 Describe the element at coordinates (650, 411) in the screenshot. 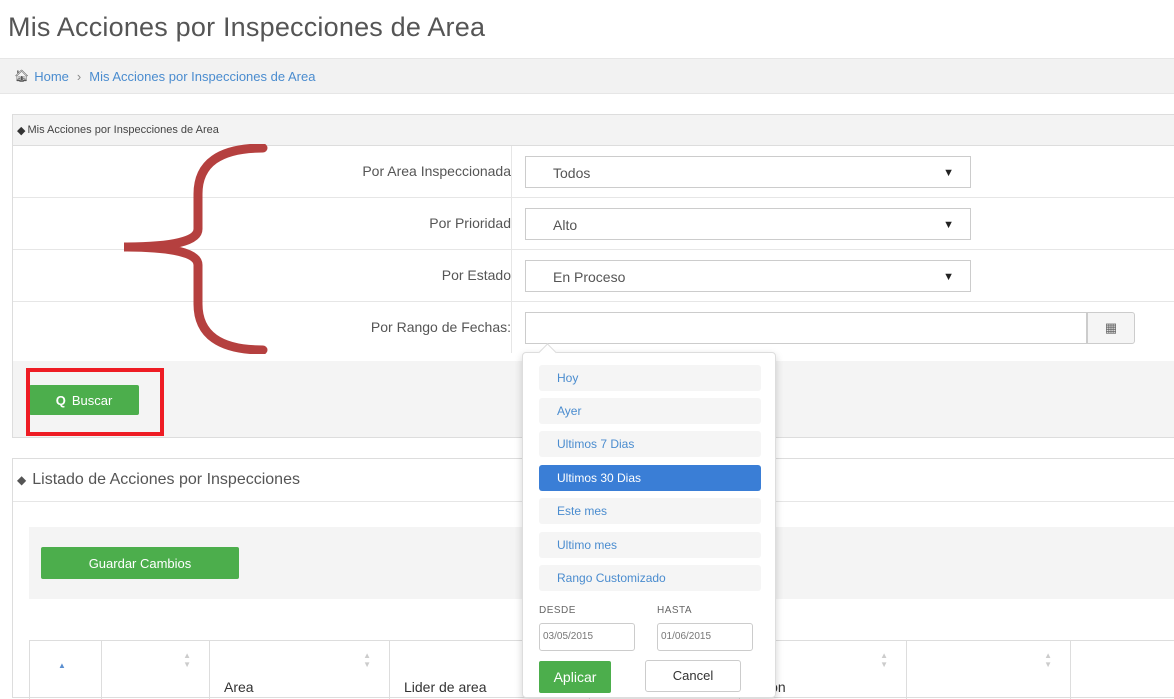

I see `range-option-ayer: Ayer` at that location.